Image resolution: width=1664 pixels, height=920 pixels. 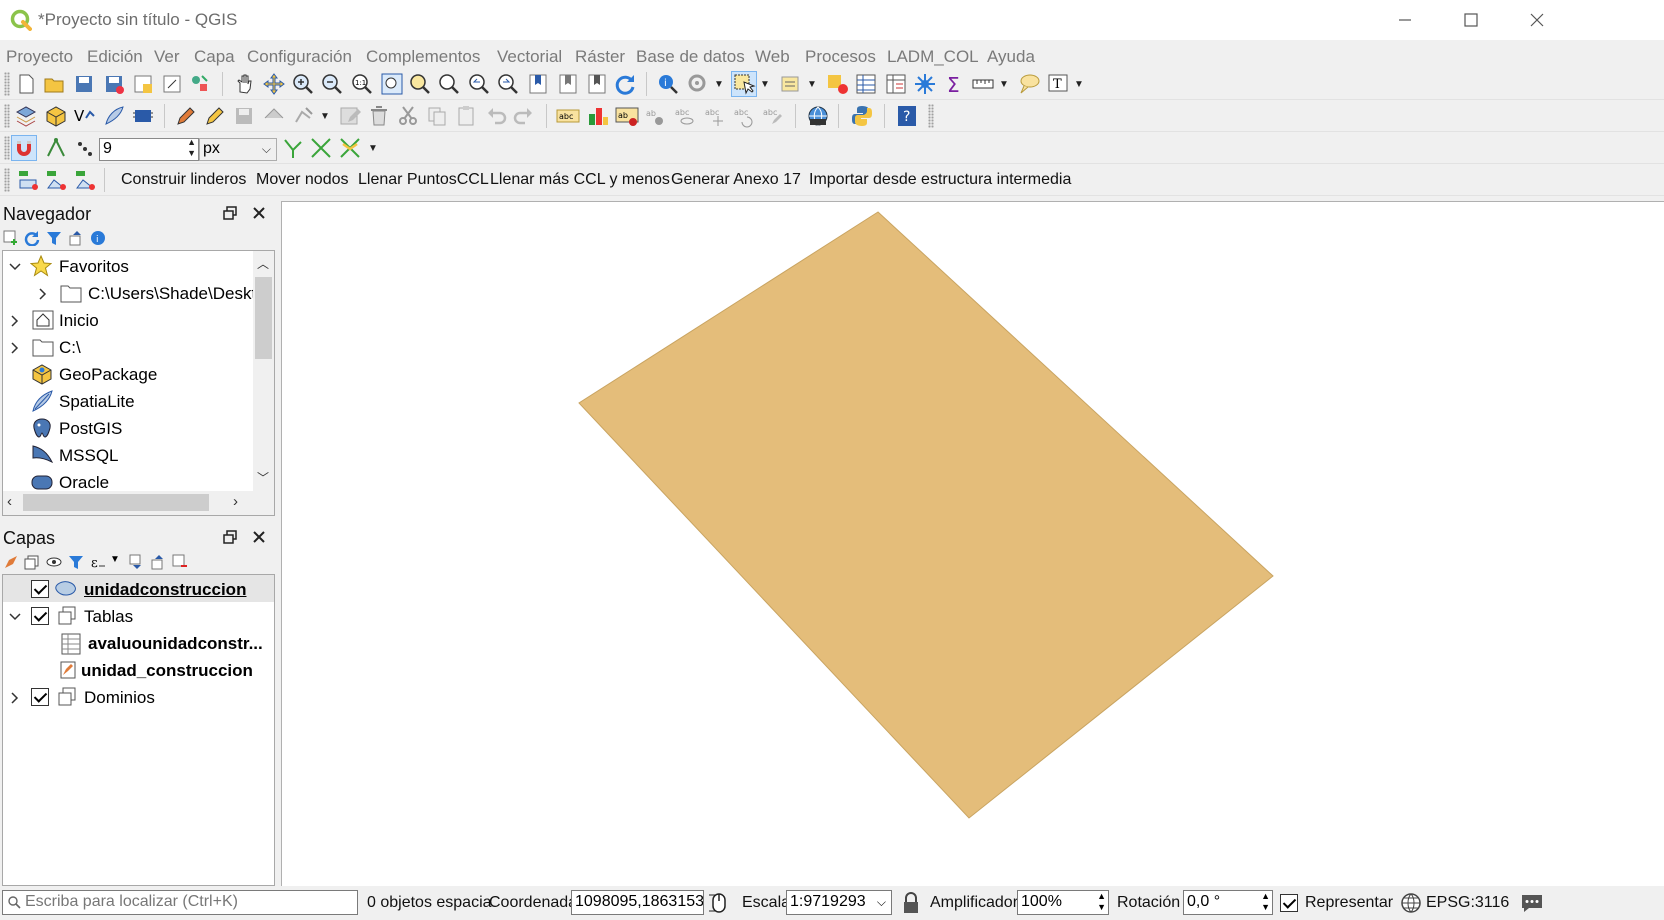 I want to click on identify-features-icon: i, so click(x=668, y=84).